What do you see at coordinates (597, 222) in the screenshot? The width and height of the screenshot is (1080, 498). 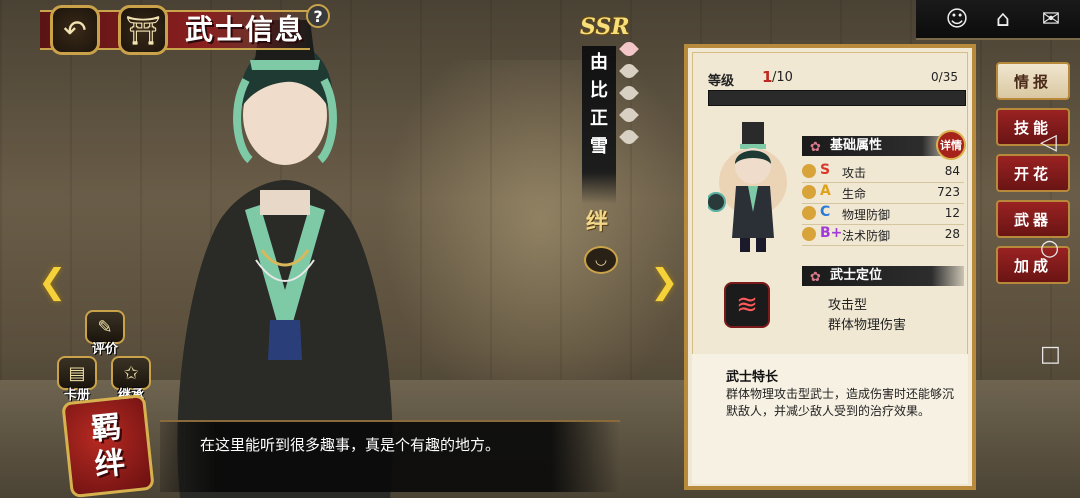 I see `kizuna-label: 绊` at bounding box center [597, 222].